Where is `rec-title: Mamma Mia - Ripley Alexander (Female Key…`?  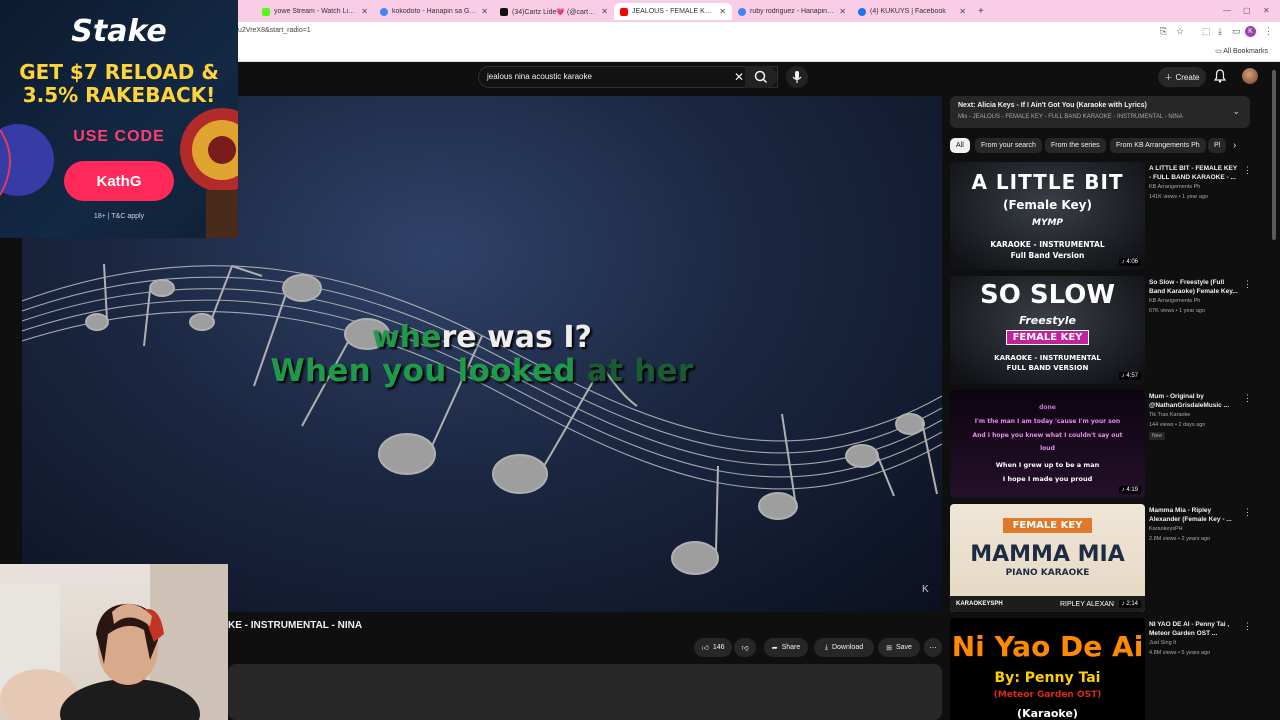 rec-title: Mamma Mia - Ripley Alexander (Female Key… is located at coordinates (1194, 515).